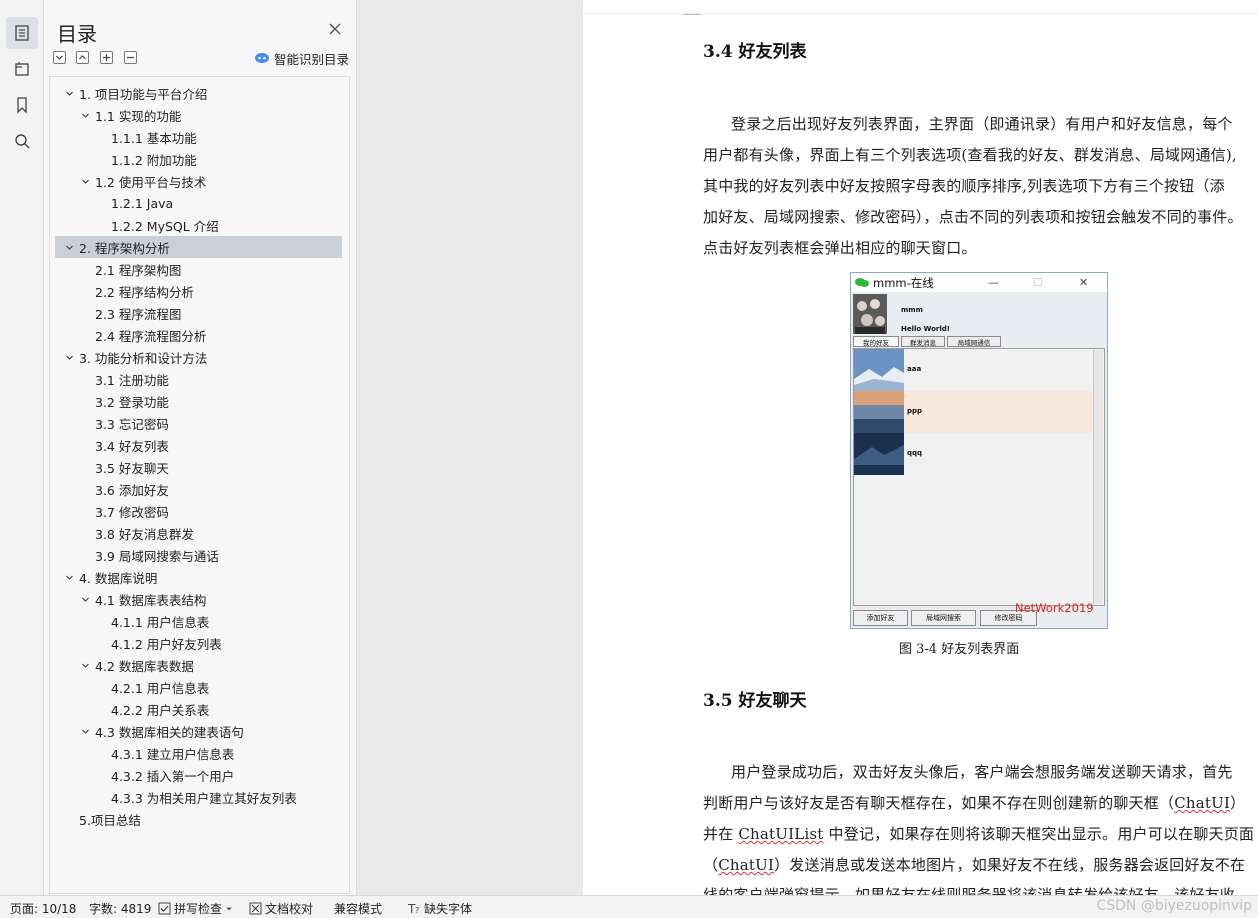 The width and height of the screenshot is (1258, 918). What do you see at coordinates (151, 182) in the screenshot?
I see `toc-item-label: 1.2 使用平台与技术` at bounding box center [151, 182].